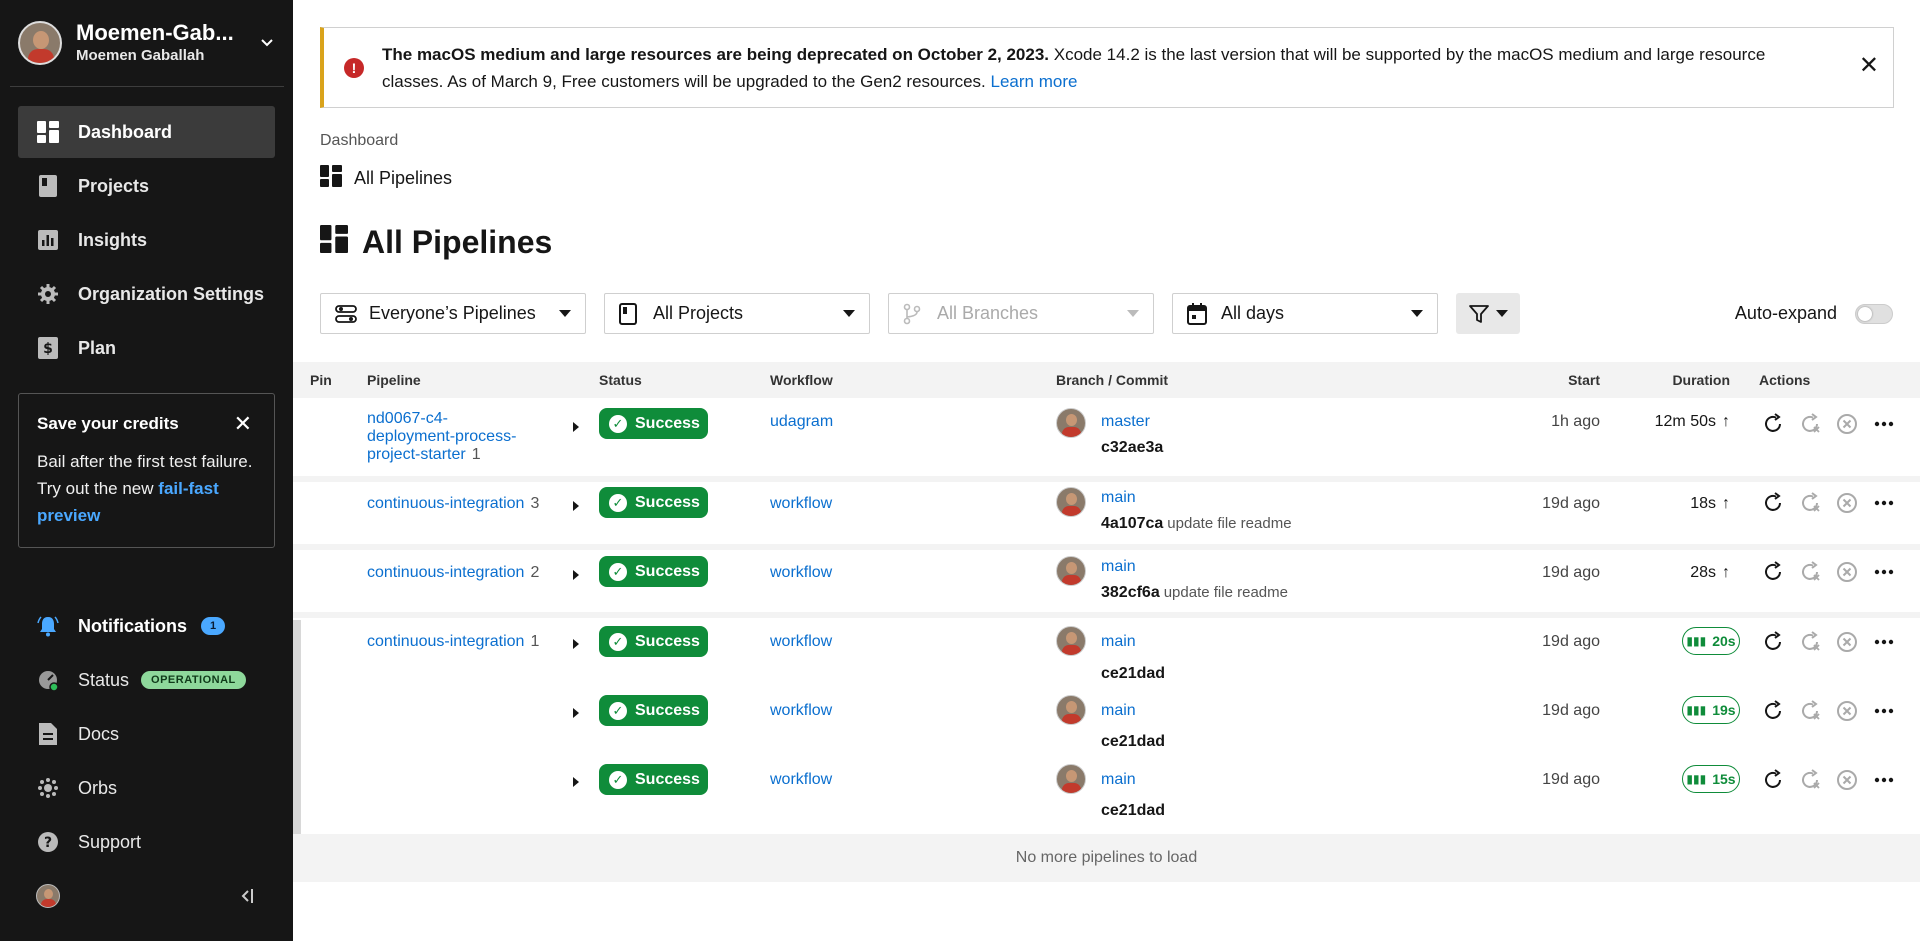  What do you see at coordinates (48, 680) in the screenshot?
I see `status-icon` at bounding box center [48, 680].